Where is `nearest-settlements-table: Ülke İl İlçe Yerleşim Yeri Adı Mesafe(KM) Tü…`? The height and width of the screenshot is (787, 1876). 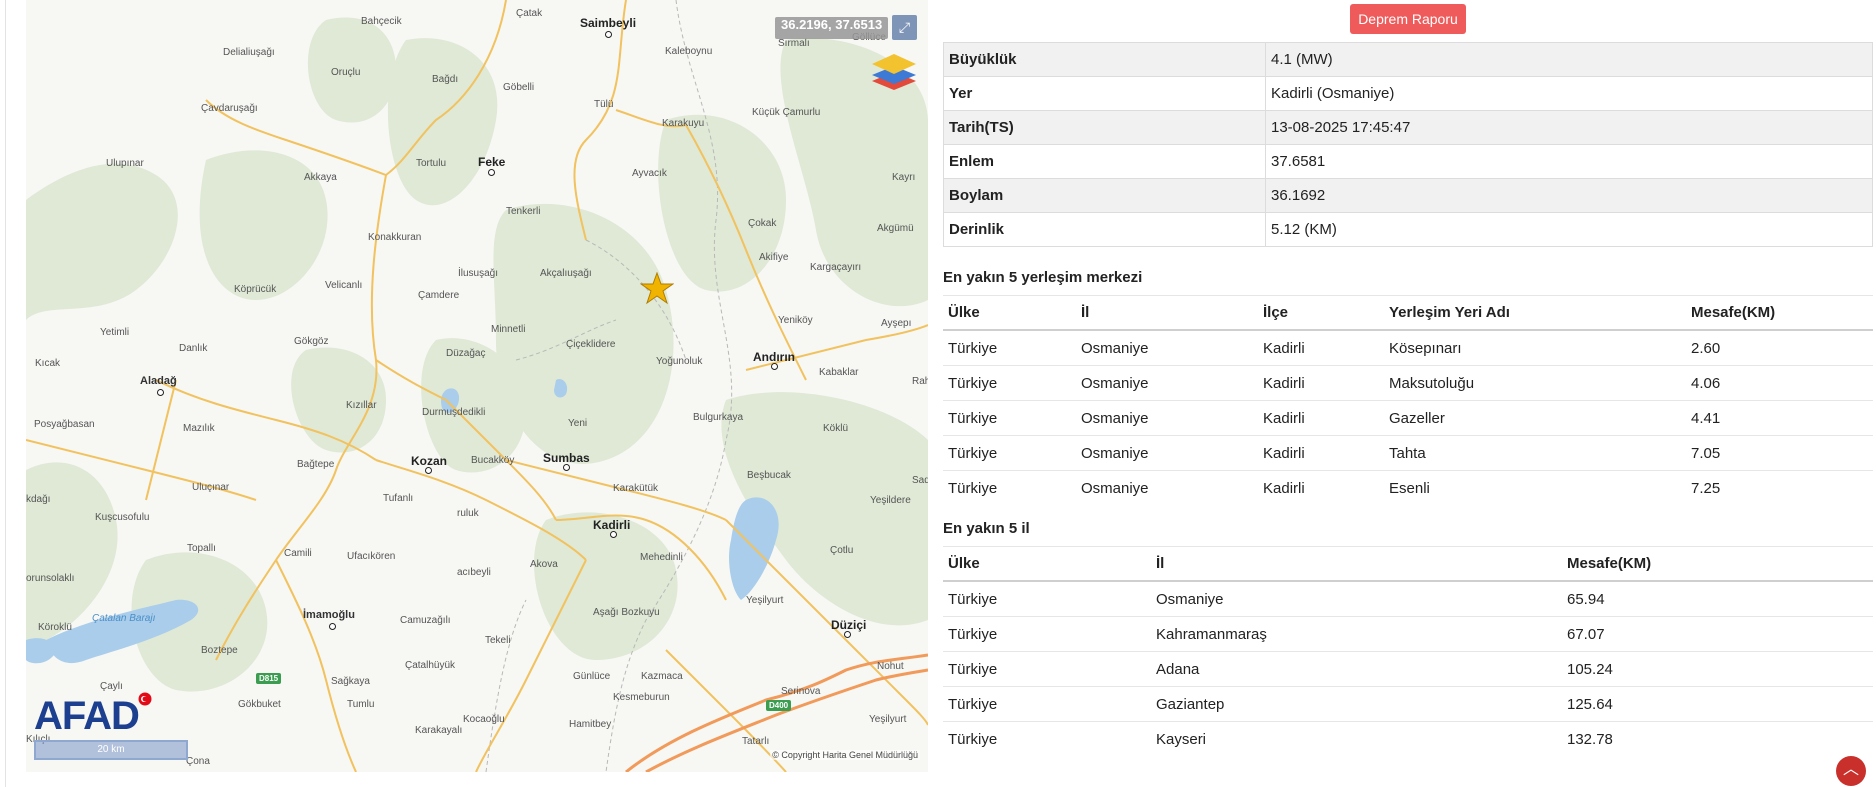
nearest-settlements-table: Ülke İl İlçe Yerleşim Yeri Adı Mesafe(KM) Tü… is located at coordinates (1408, 400).